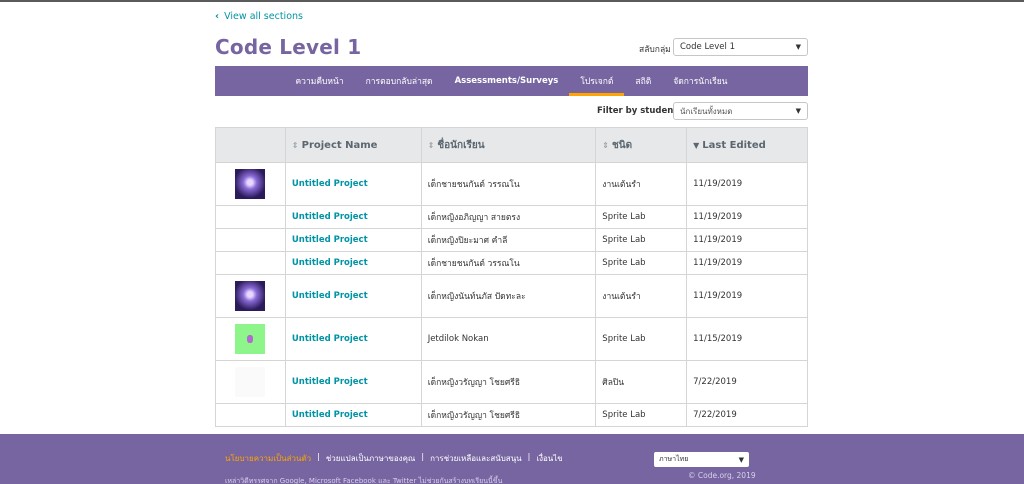  Describe the element at coordinates (512, 1) in the screenshot. I see `top-border` at that location.